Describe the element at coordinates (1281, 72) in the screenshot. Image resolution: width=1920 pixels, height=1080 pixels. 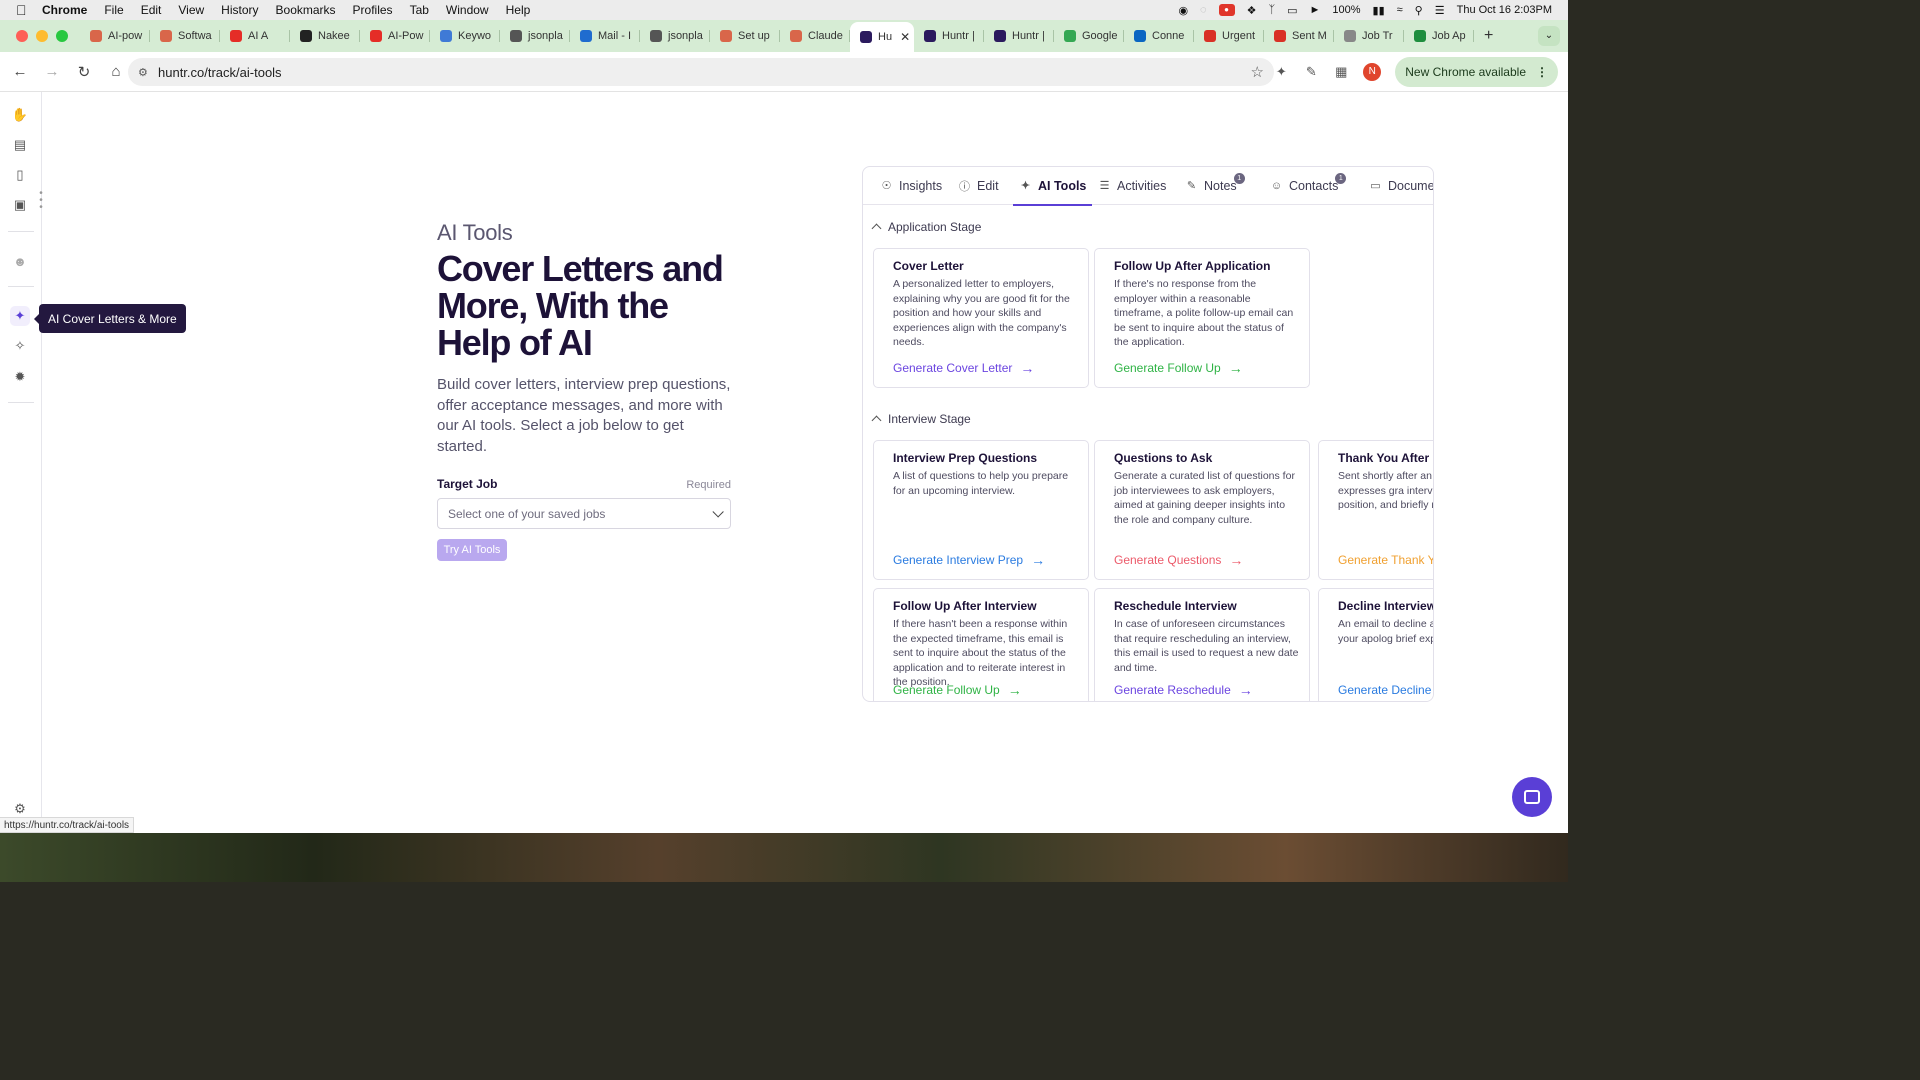
I see `extension-feather-icon: ✦` at that location.